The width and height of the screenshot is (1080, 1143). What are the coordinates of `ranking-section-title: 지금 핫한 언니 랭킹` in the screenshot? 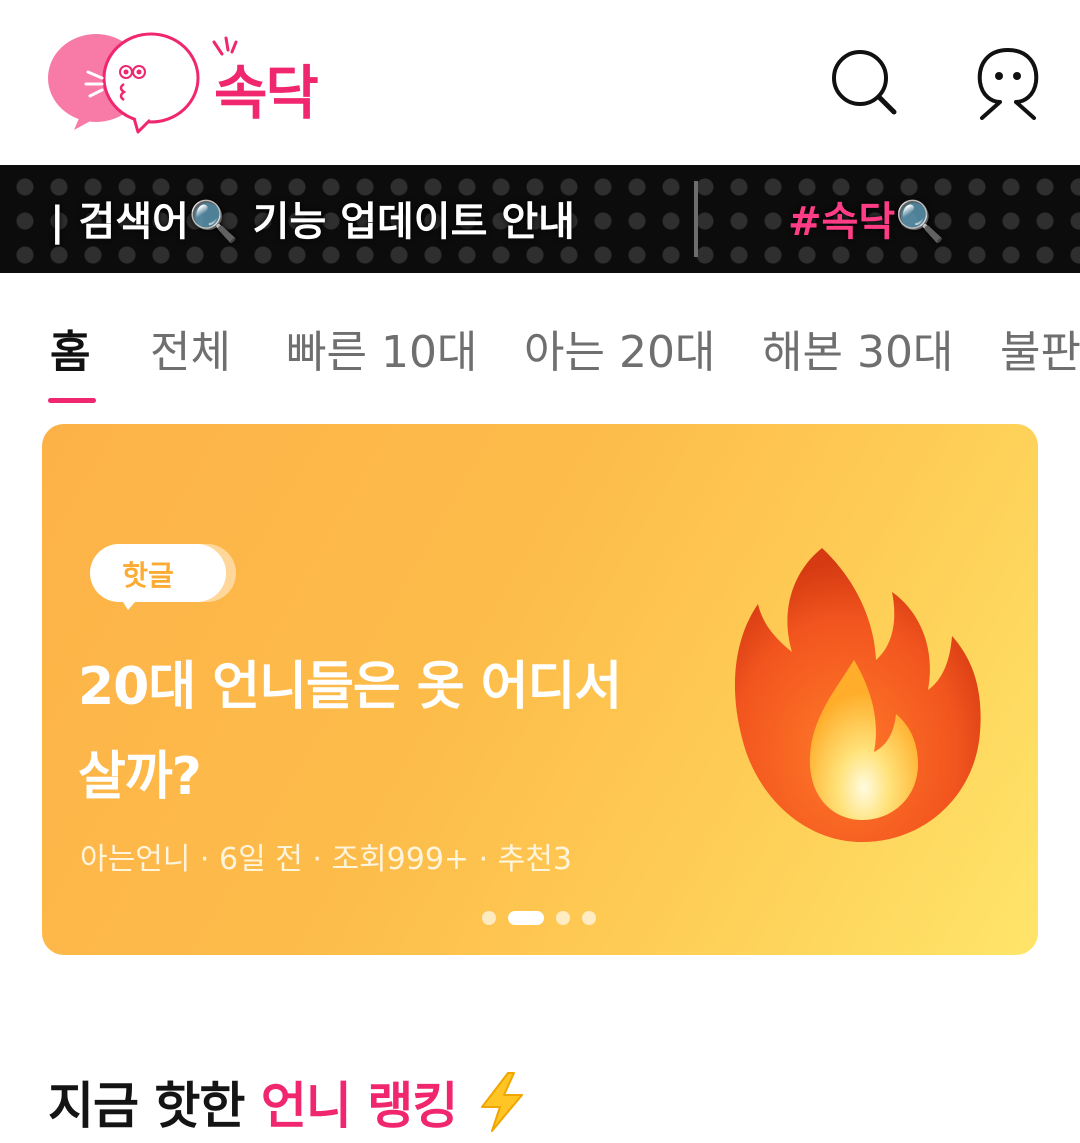 It's located at (289, 1102).